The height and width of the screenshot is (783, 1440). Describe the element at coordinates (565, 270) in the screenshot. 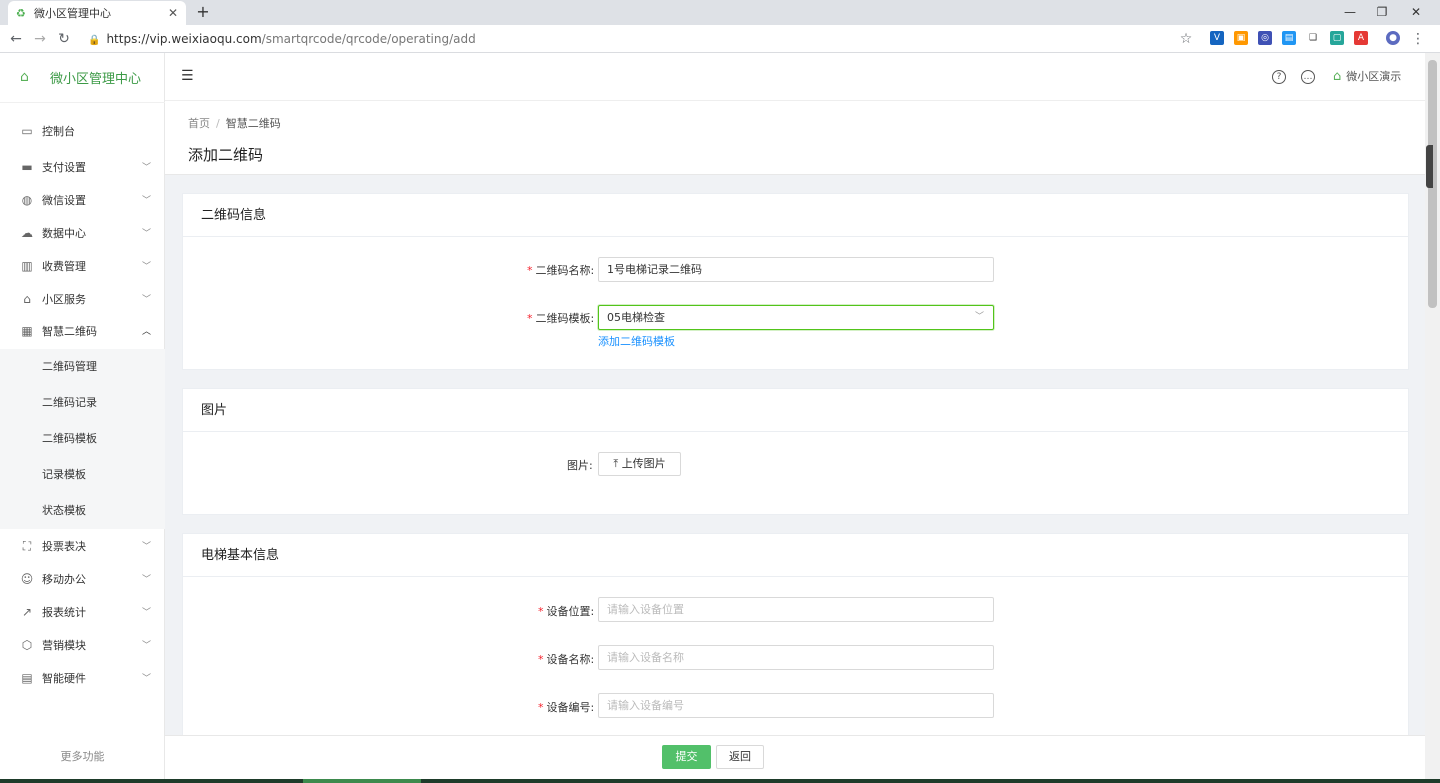

I see `label-text: 二维码名称:` at that location.